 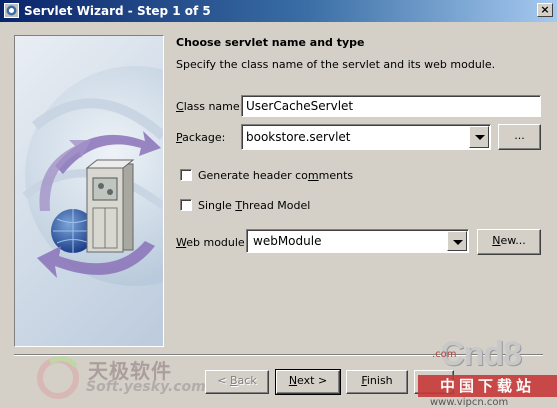 I want to click on yesky-watermark: 天极软件 Soft.yesky.com, so click(x=126, y=378).